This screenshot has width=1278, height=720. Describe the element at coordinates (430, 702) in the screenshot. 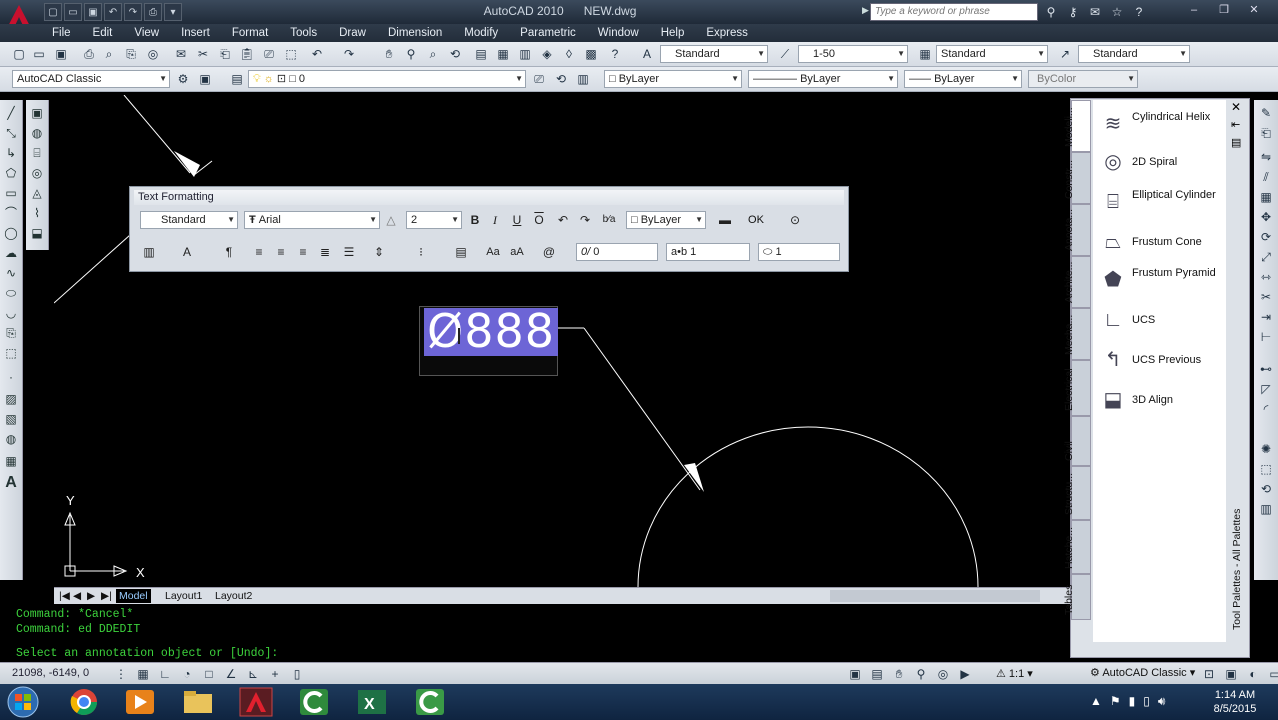

I see `camtasia-recorder-icon` at that location.